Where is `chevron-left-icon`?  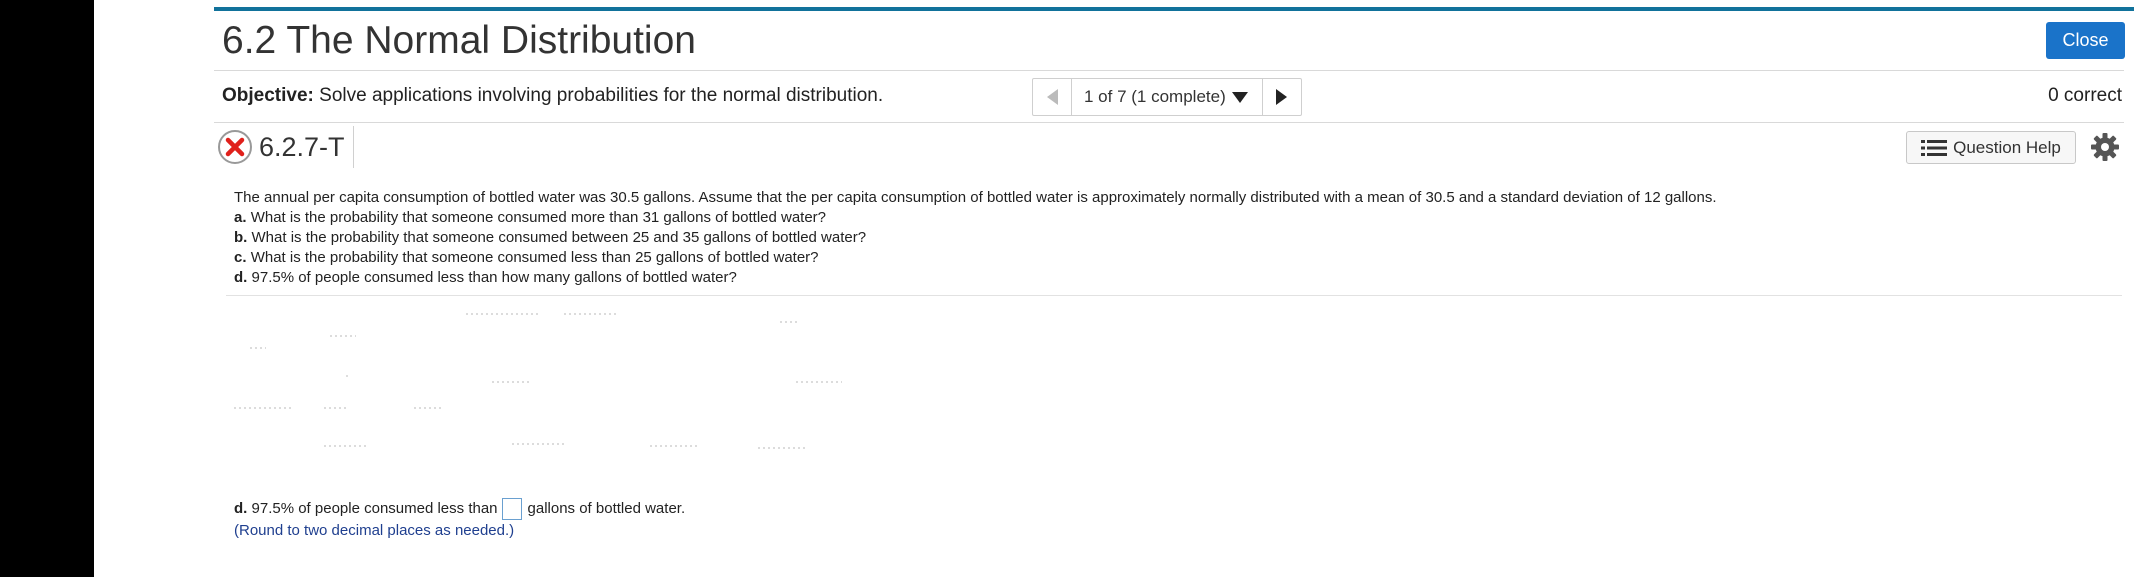 chevron-left-icon is located at coordinates (1052, 97).